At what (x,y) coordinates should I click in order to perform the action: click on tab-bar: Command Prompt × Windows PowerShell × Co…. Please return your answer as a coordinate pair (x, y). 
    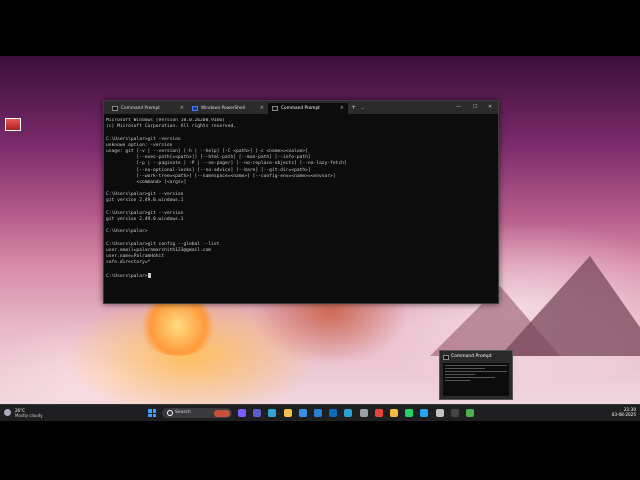
    Looking at the image, I should click on (301, 107).